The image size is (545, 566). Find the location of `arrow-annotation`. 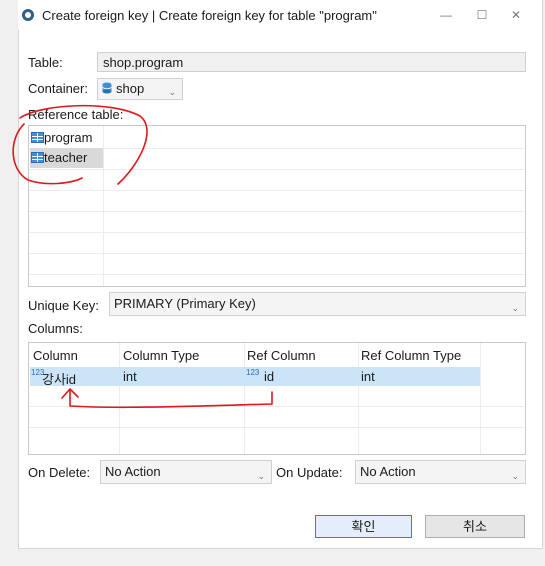

arrow-annotation is located at coordinates (167, 398).